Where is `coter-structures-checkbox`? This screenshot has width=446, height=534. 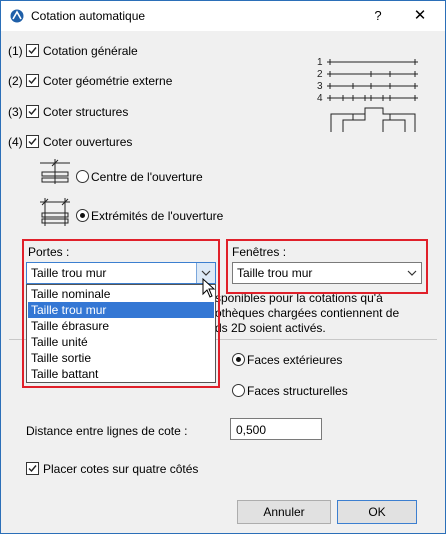 coter-structures-checkbox is located at coordinates (32, 111).